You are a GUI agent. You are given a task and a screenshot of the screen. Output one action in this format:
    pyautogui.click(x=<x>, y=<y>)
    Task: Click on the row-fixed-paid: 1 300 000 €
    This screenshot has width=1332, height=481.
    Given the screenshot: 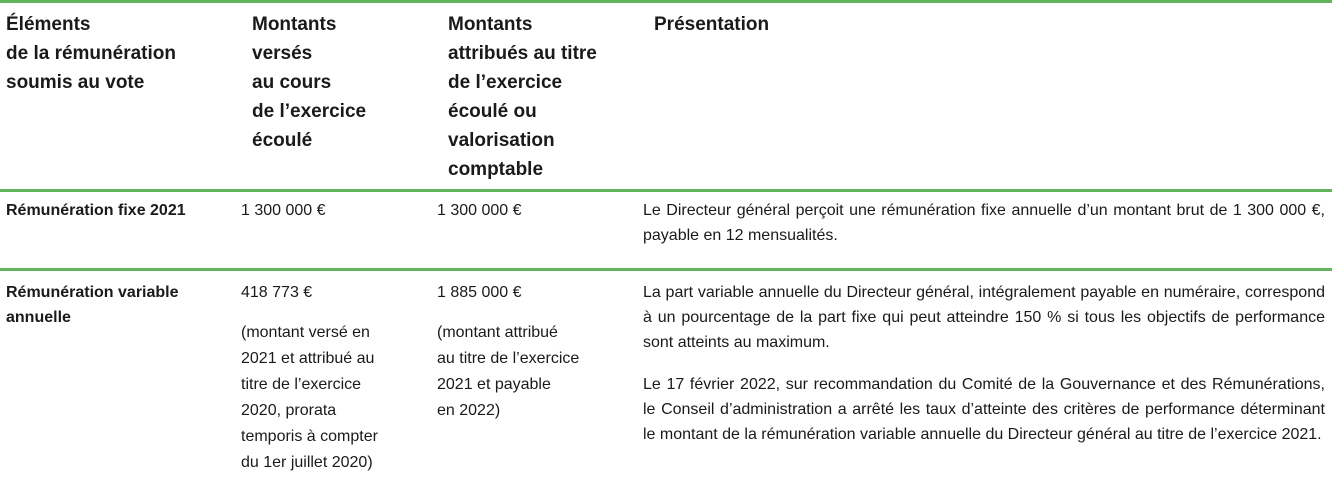 What is the action you would take?
    pyautogui.click(x=283, y=210)
    